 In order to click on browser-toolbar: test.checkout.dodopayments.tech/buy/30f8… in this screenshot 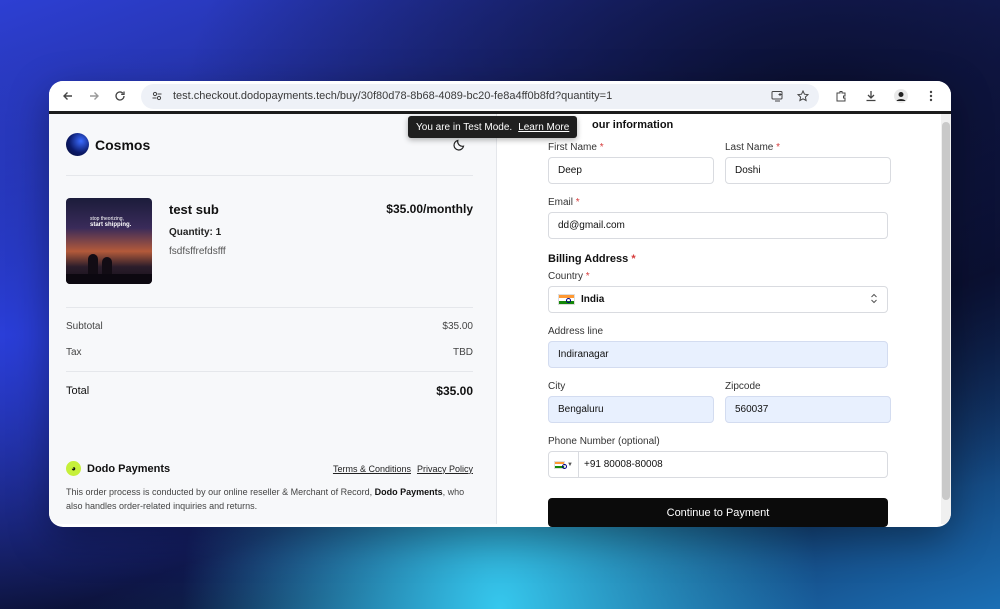, I will do `click(500, 97)`.